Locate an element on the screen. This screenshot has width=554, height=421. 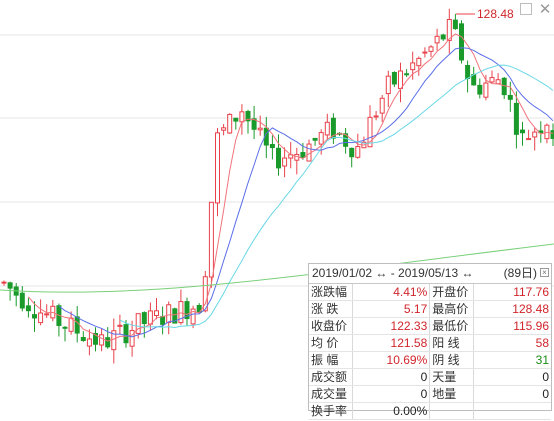
stats-row: 换手率 0.00% is located at coordinates (430, 411).